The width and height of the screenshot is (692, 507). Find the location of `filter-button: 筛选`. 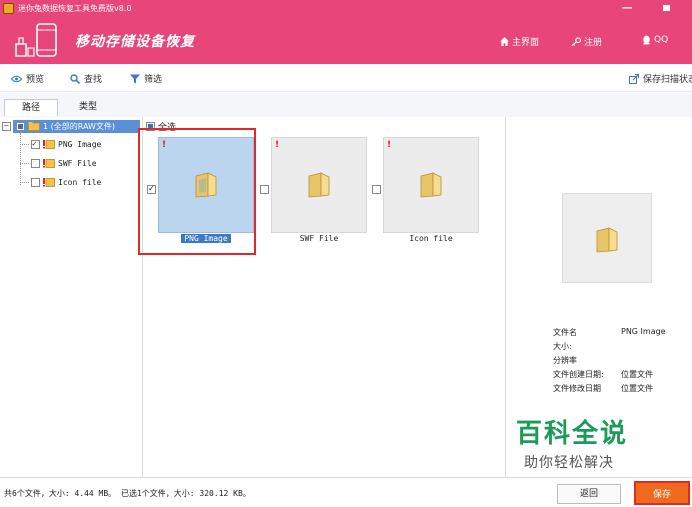

filter-button: 筛选 is located at coordinates (146, 78).